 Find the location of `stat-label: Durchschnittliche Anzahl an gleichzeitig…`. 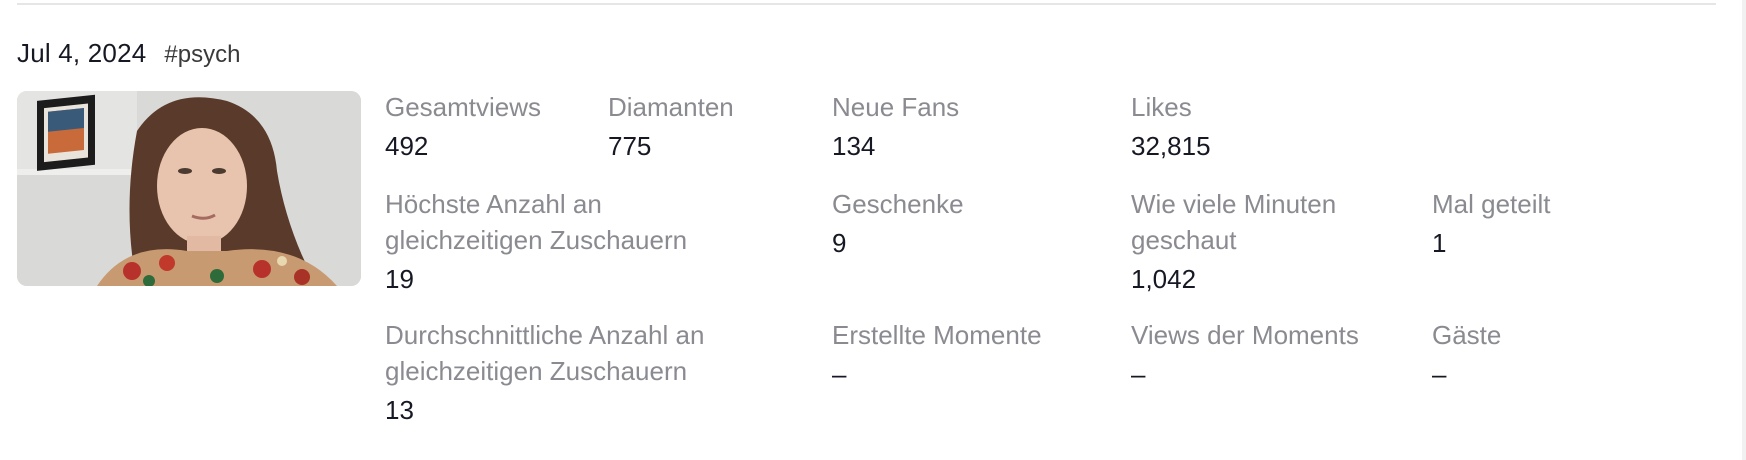

stat-label: Durchschnittliche Anzahl an gleichzeitig… is located at coordinates (545, 353).